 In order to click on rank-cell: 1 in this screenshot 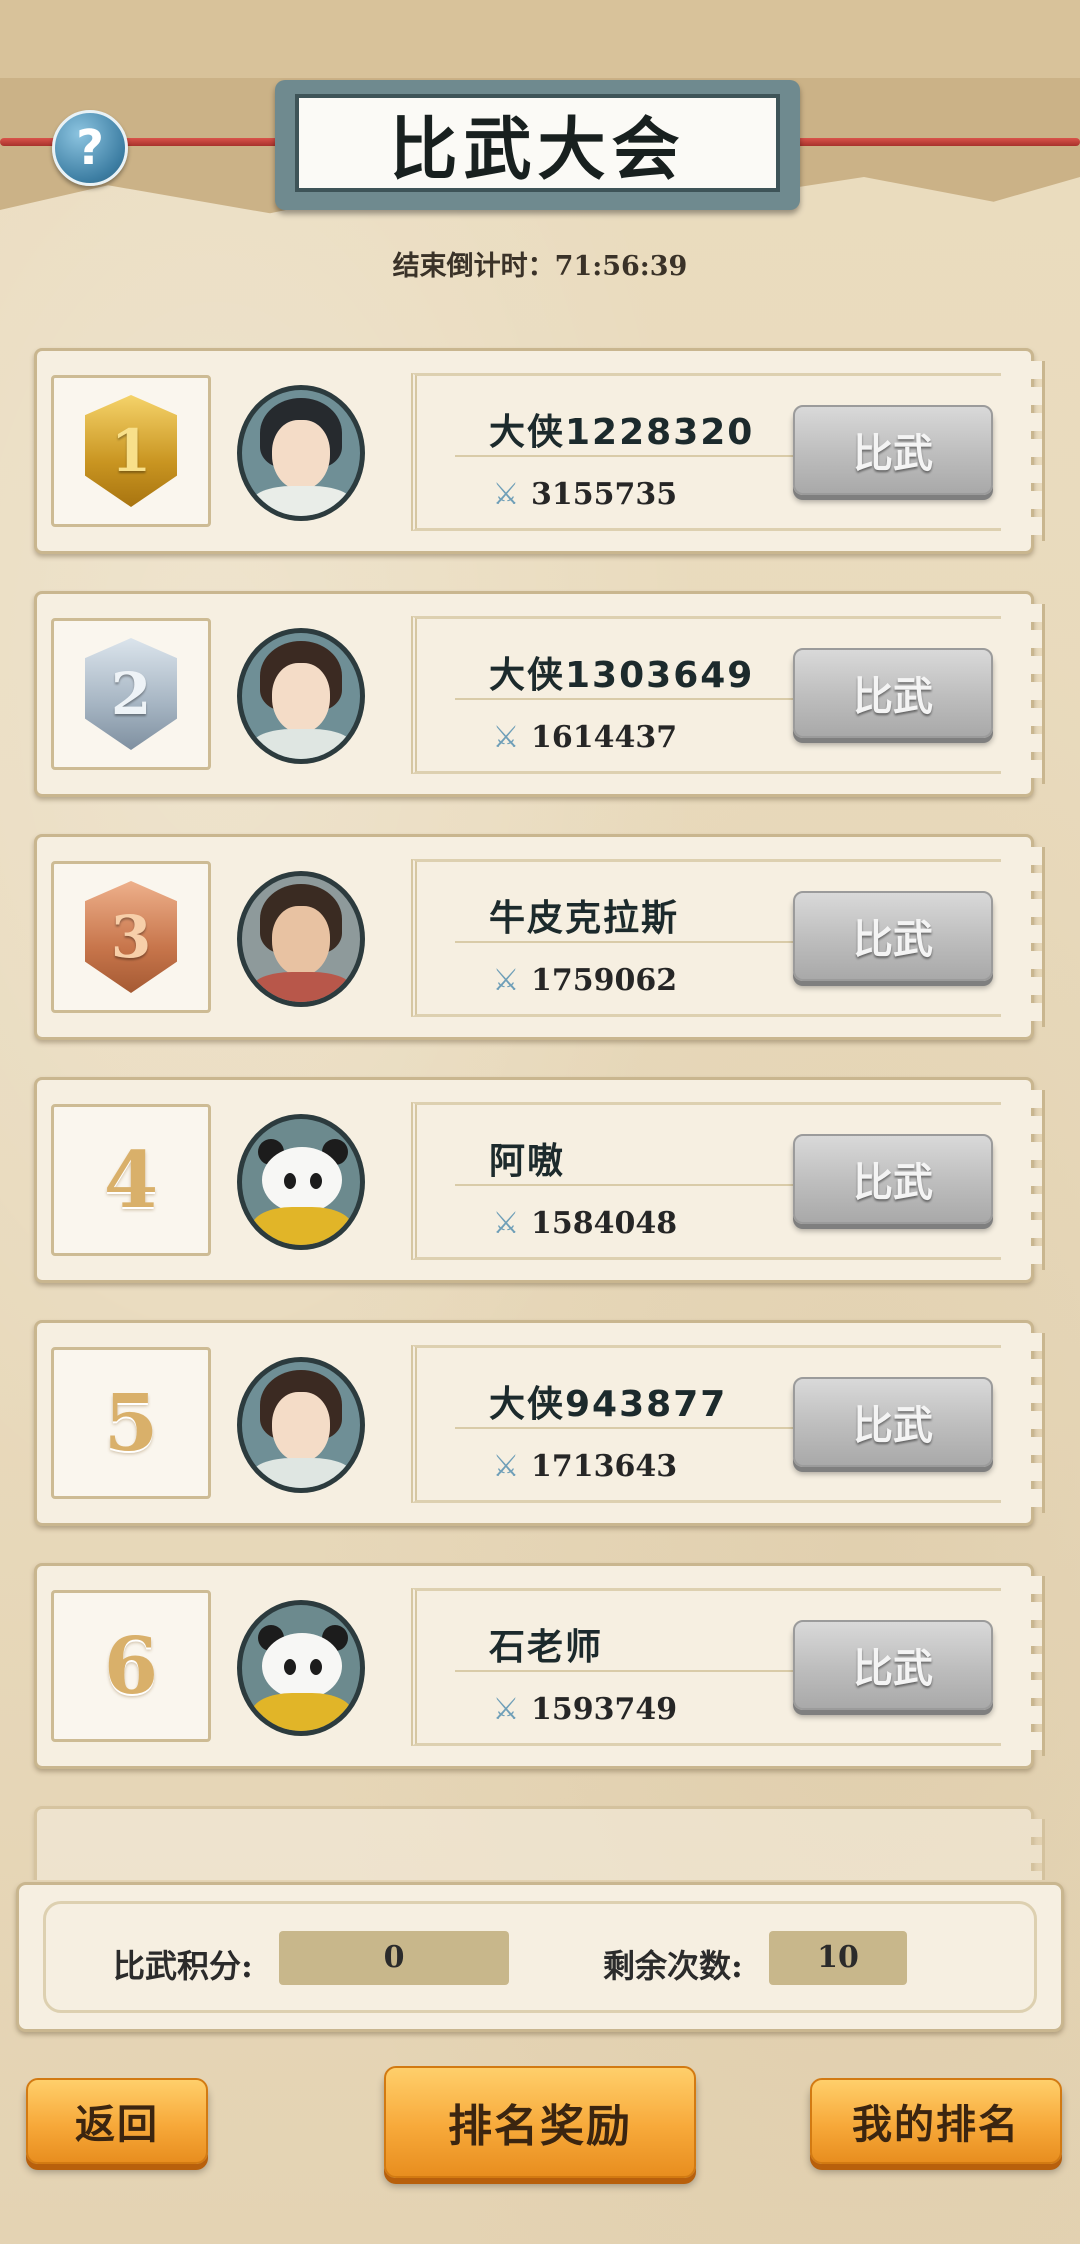, I will do `click(131, 451)`.